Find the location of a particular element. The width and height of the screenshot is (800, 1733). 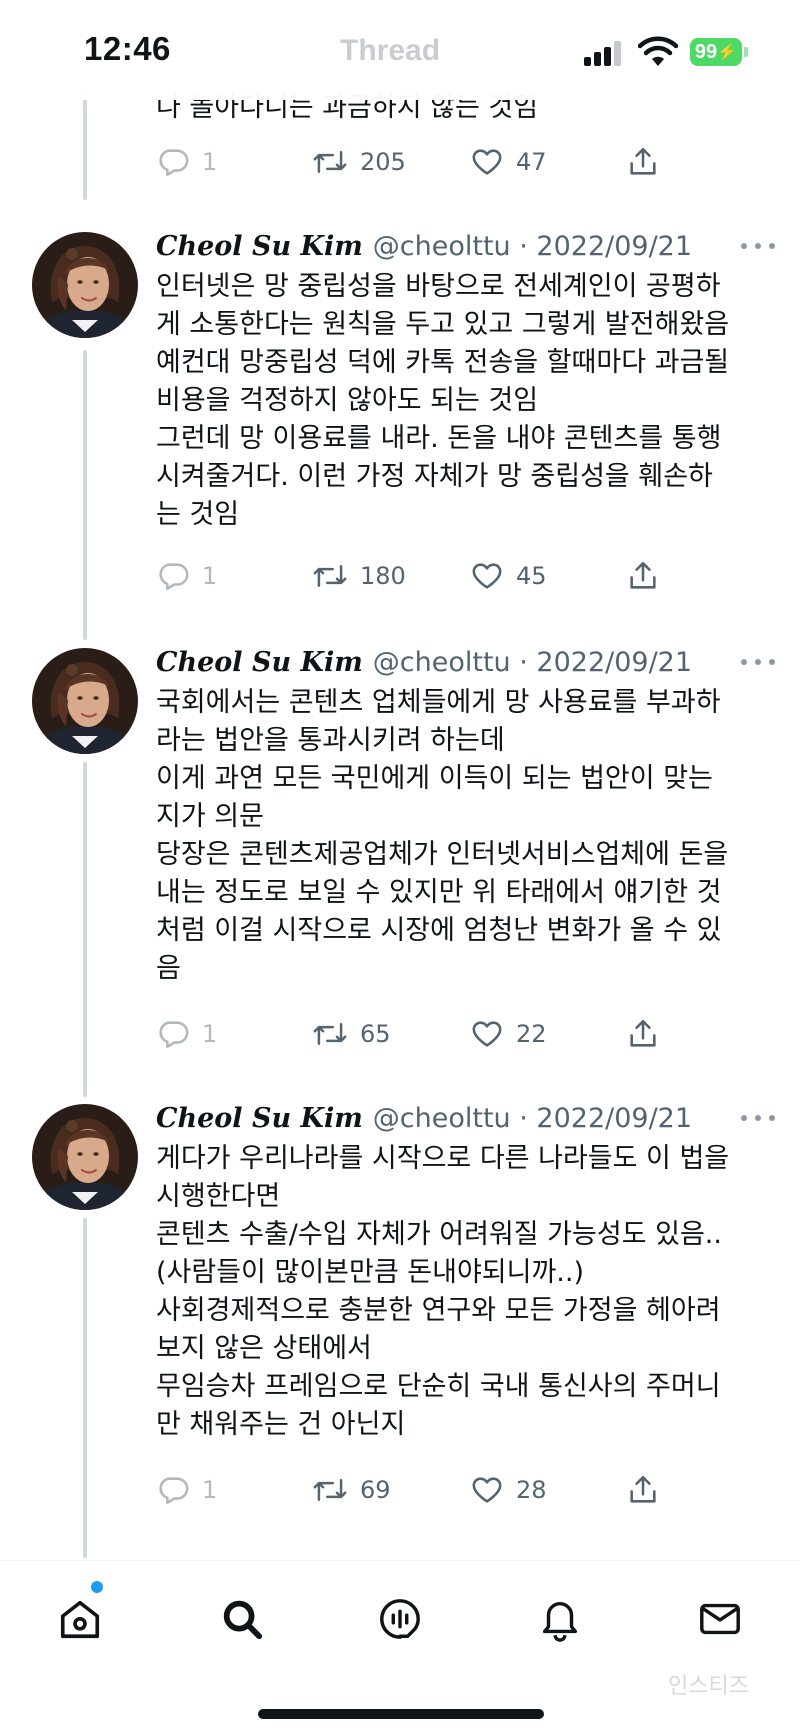

like-count: 45 is located at coordinates (531, 576).